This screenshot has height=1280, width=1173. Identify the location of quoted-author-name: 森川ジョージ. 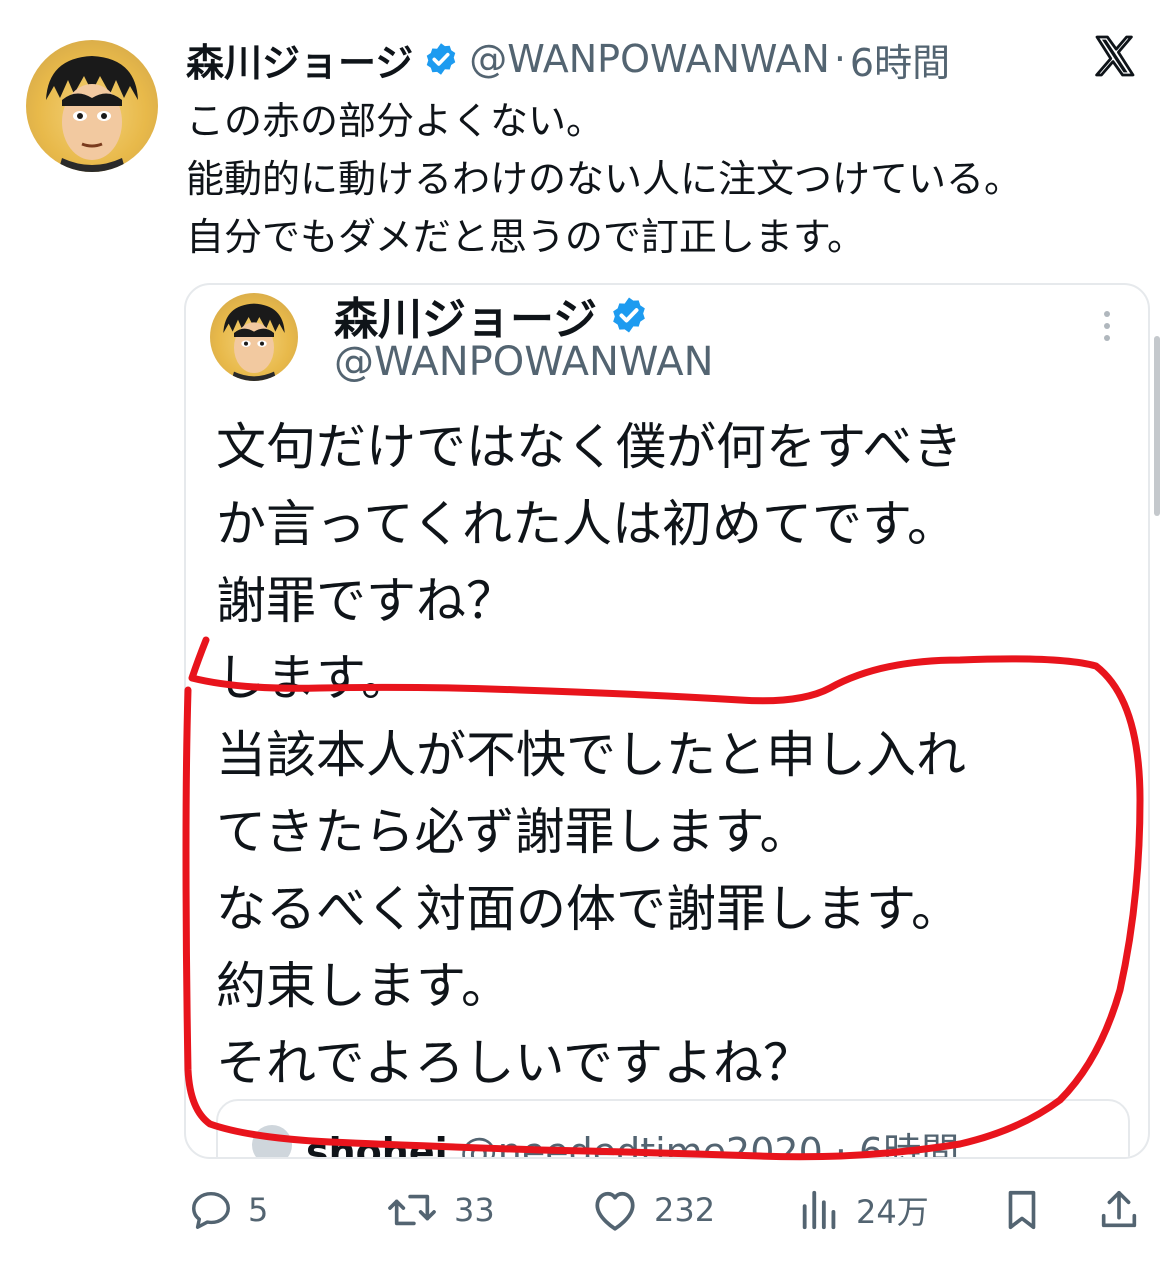
(465, 316).